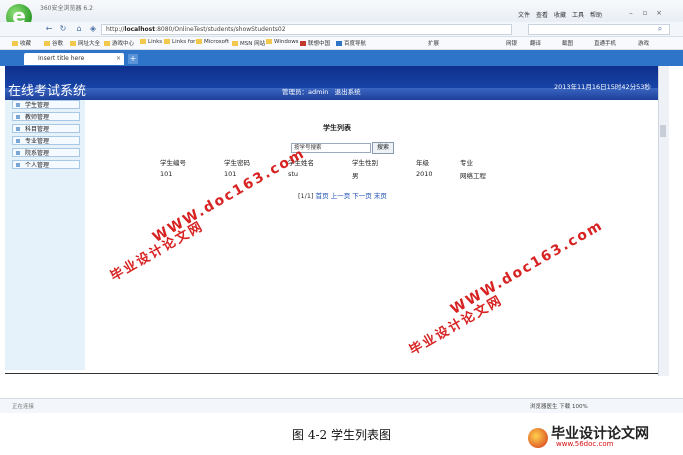 Image resolution: width=683 pixels, height=455 pixels. What do you see at coordinates (151, 42) in the screenshot?
I see `bookmark-item: Links` at bounding box center [151, 42].